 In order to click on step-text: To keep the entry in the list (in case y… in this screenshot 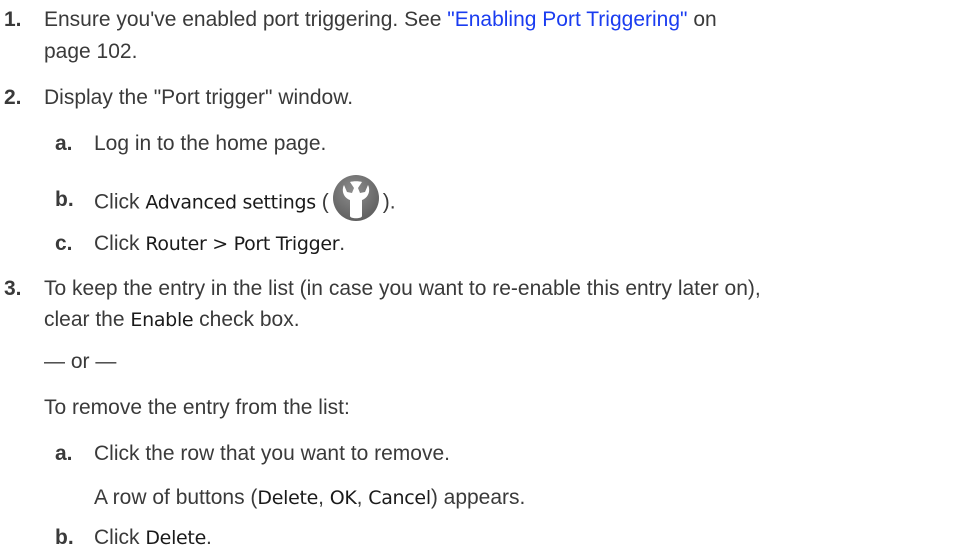, I will do `click(402, 288)`.